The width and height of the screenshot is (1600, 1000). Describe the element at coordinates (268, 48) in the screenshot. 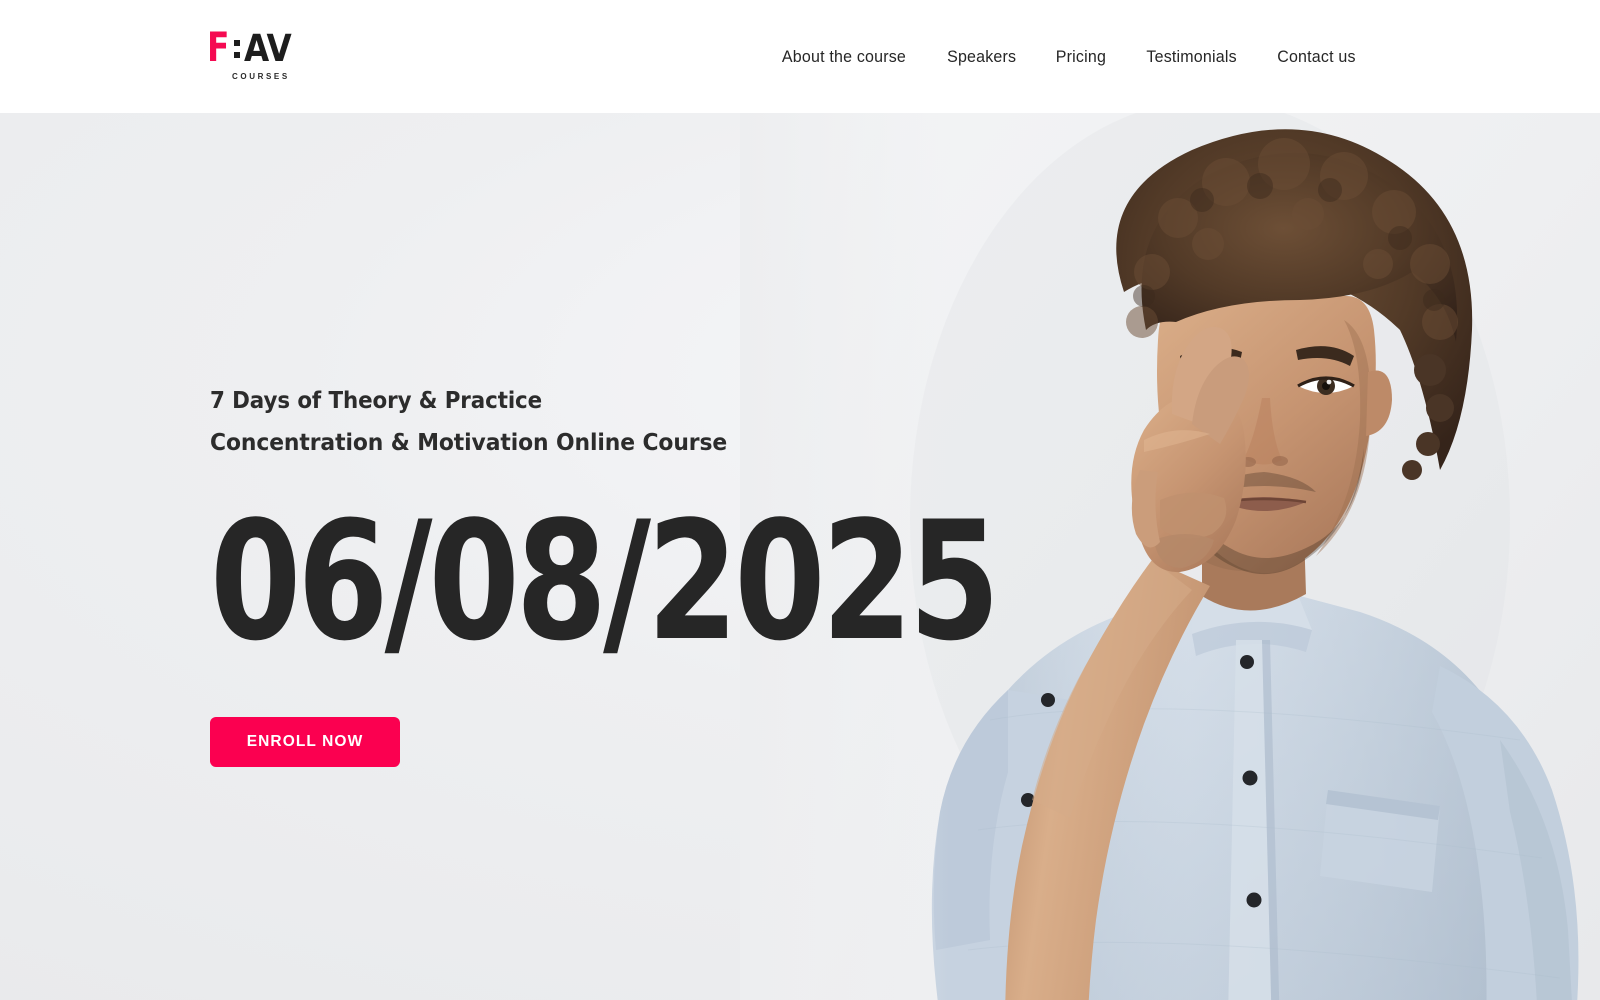

I see `brand-letters-av: AV` at that location.